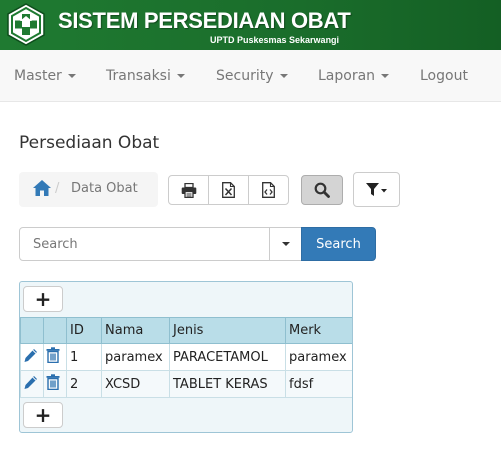  What do you see at coordinates (227, 384) in the screenshot?
I see `cell-jenis: TABLET KERAS` at bounding box center [227, 384].